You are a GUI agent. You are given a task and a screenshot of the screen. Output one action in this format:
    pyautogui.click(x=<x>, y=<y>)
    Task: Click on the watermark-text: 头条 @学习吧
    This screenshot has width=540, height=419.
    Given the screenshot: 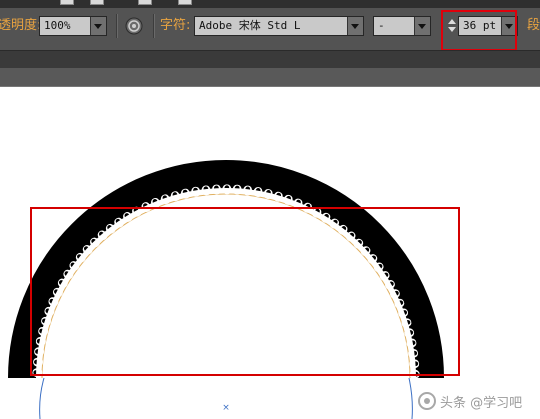 What is the action you would take?
    pyautogui.click(x=481, y=403)
    